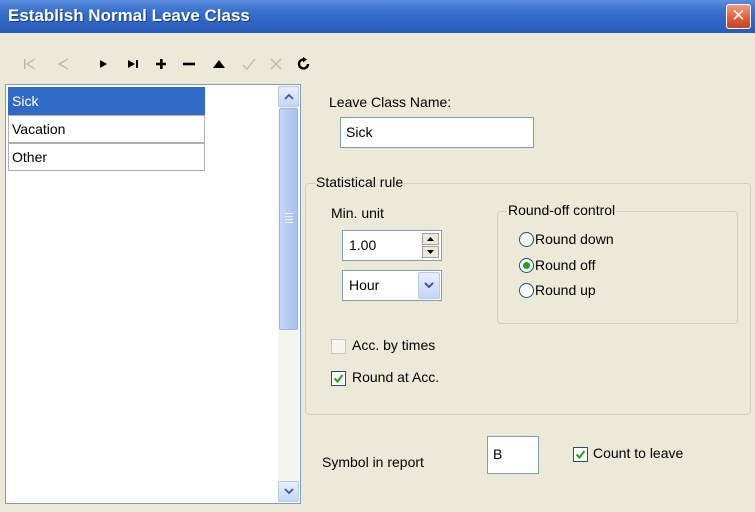  I want to click on add-record-icon, so click(161, 64).